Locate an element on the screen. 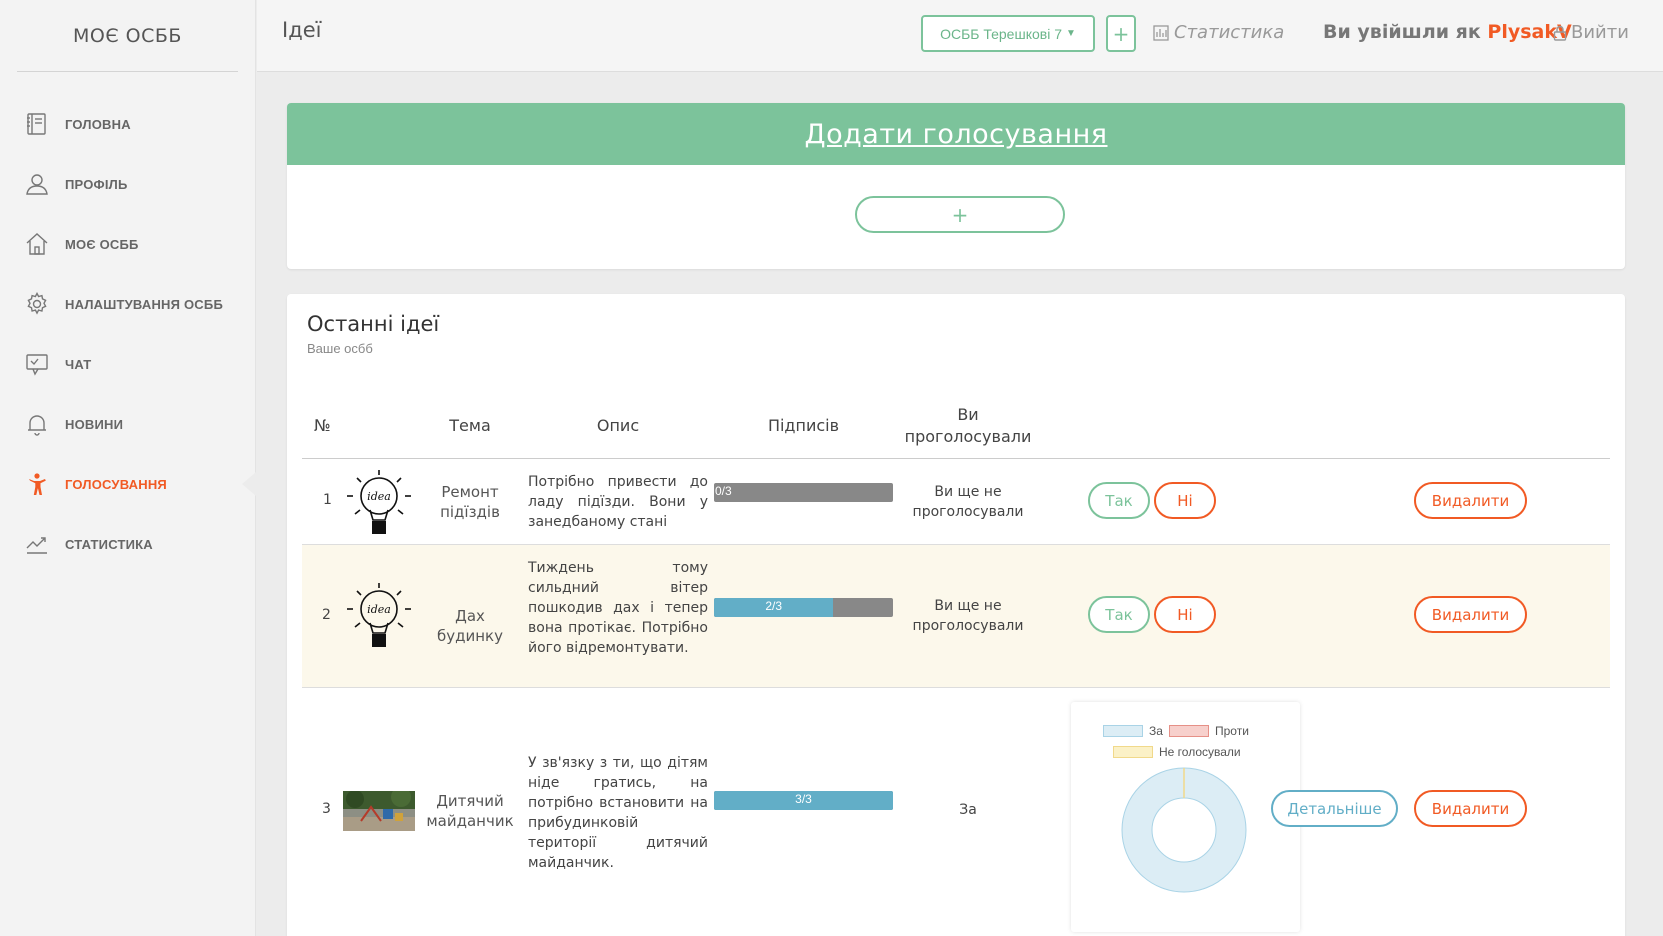 The image size is (1663, 936). signatures-progress: 3/3 is located at coordinates (803, 800).